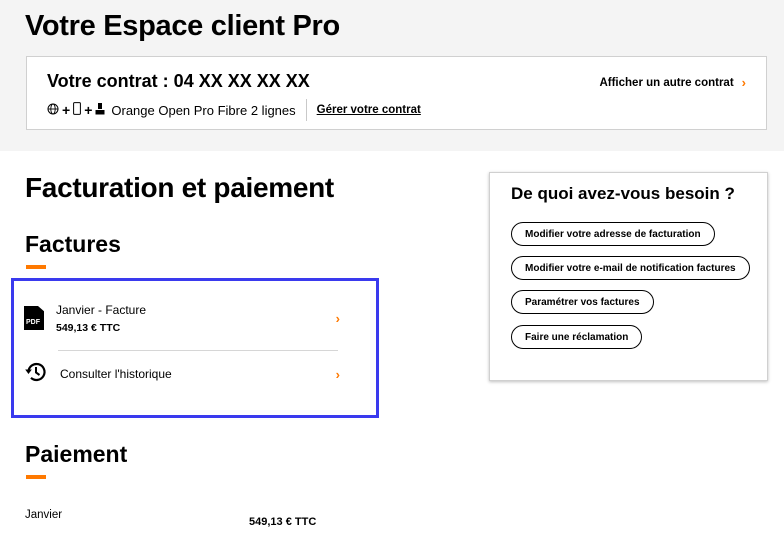 The image size is (784, 546). Describe the element at coordinates (179, 187) in the screenshot. I see `billing-section-title: Facturation et paiement` at that location.